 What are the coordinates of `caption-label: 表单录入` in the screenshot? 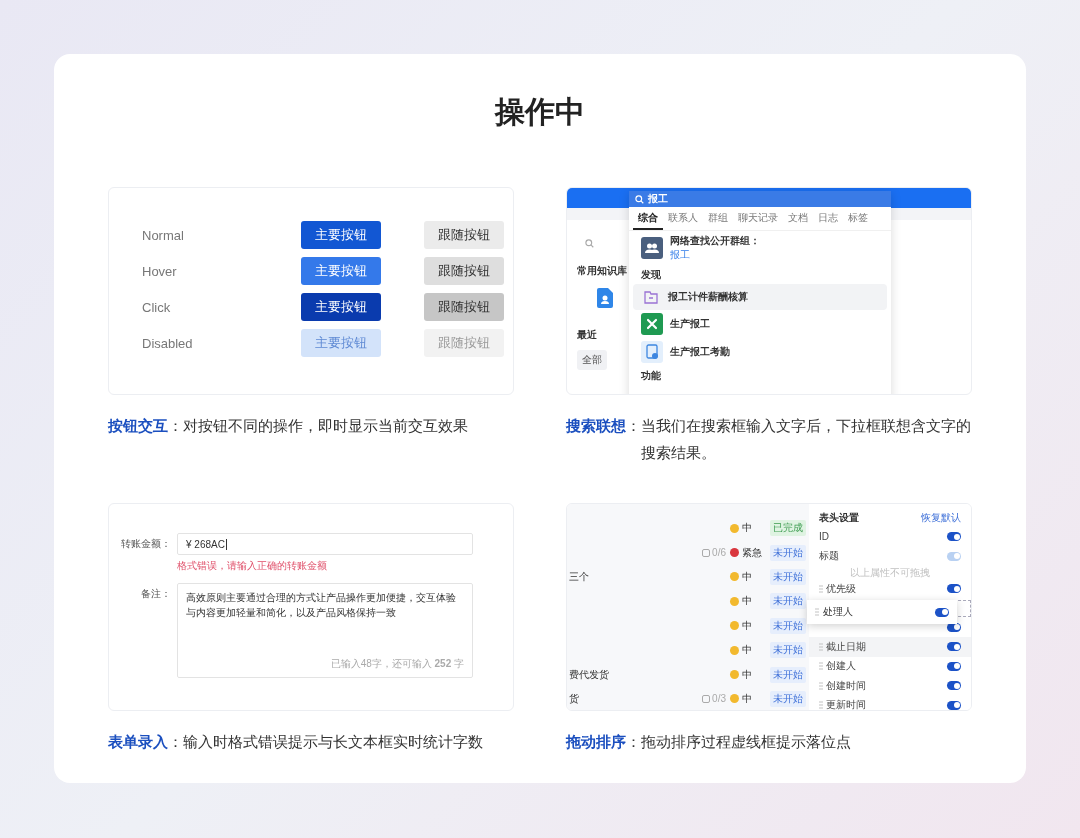 It's located at (138, 742).